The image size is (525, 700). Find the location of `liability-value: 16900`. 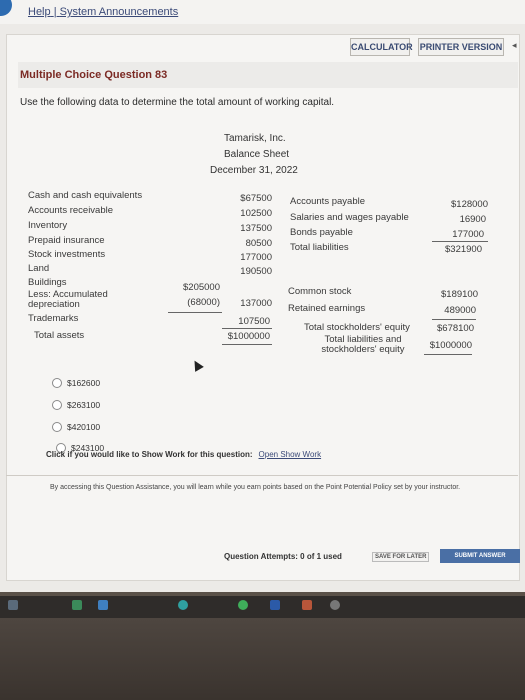

liability-value: 16900 is located at coordinates (472, 219).